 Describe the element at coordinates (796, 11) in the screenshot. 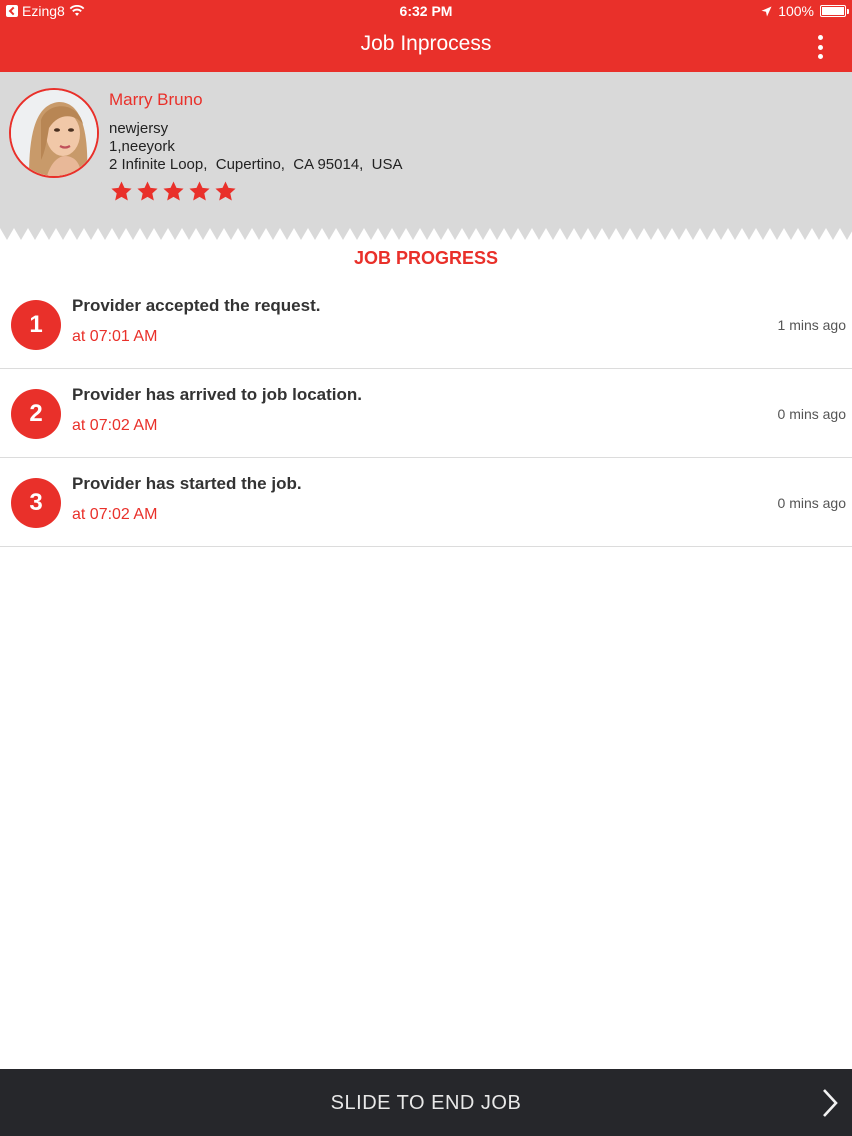

I see `battery-percent: 100%` at that location.